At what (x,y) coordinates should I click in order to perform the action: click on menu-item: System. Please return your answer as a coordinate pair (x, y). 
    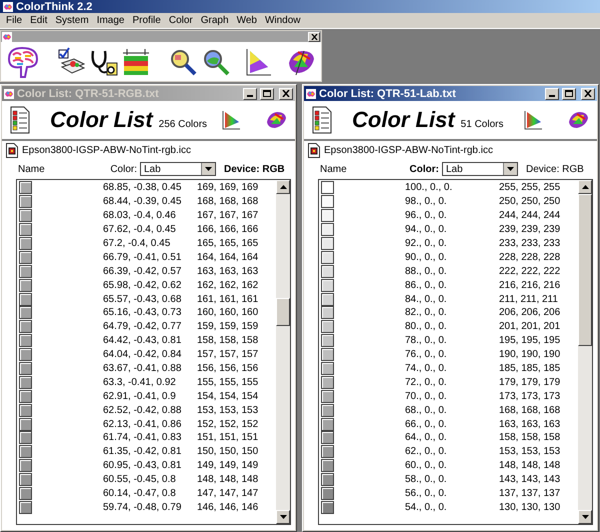
    Looking at the image, I should click on (72, 20).